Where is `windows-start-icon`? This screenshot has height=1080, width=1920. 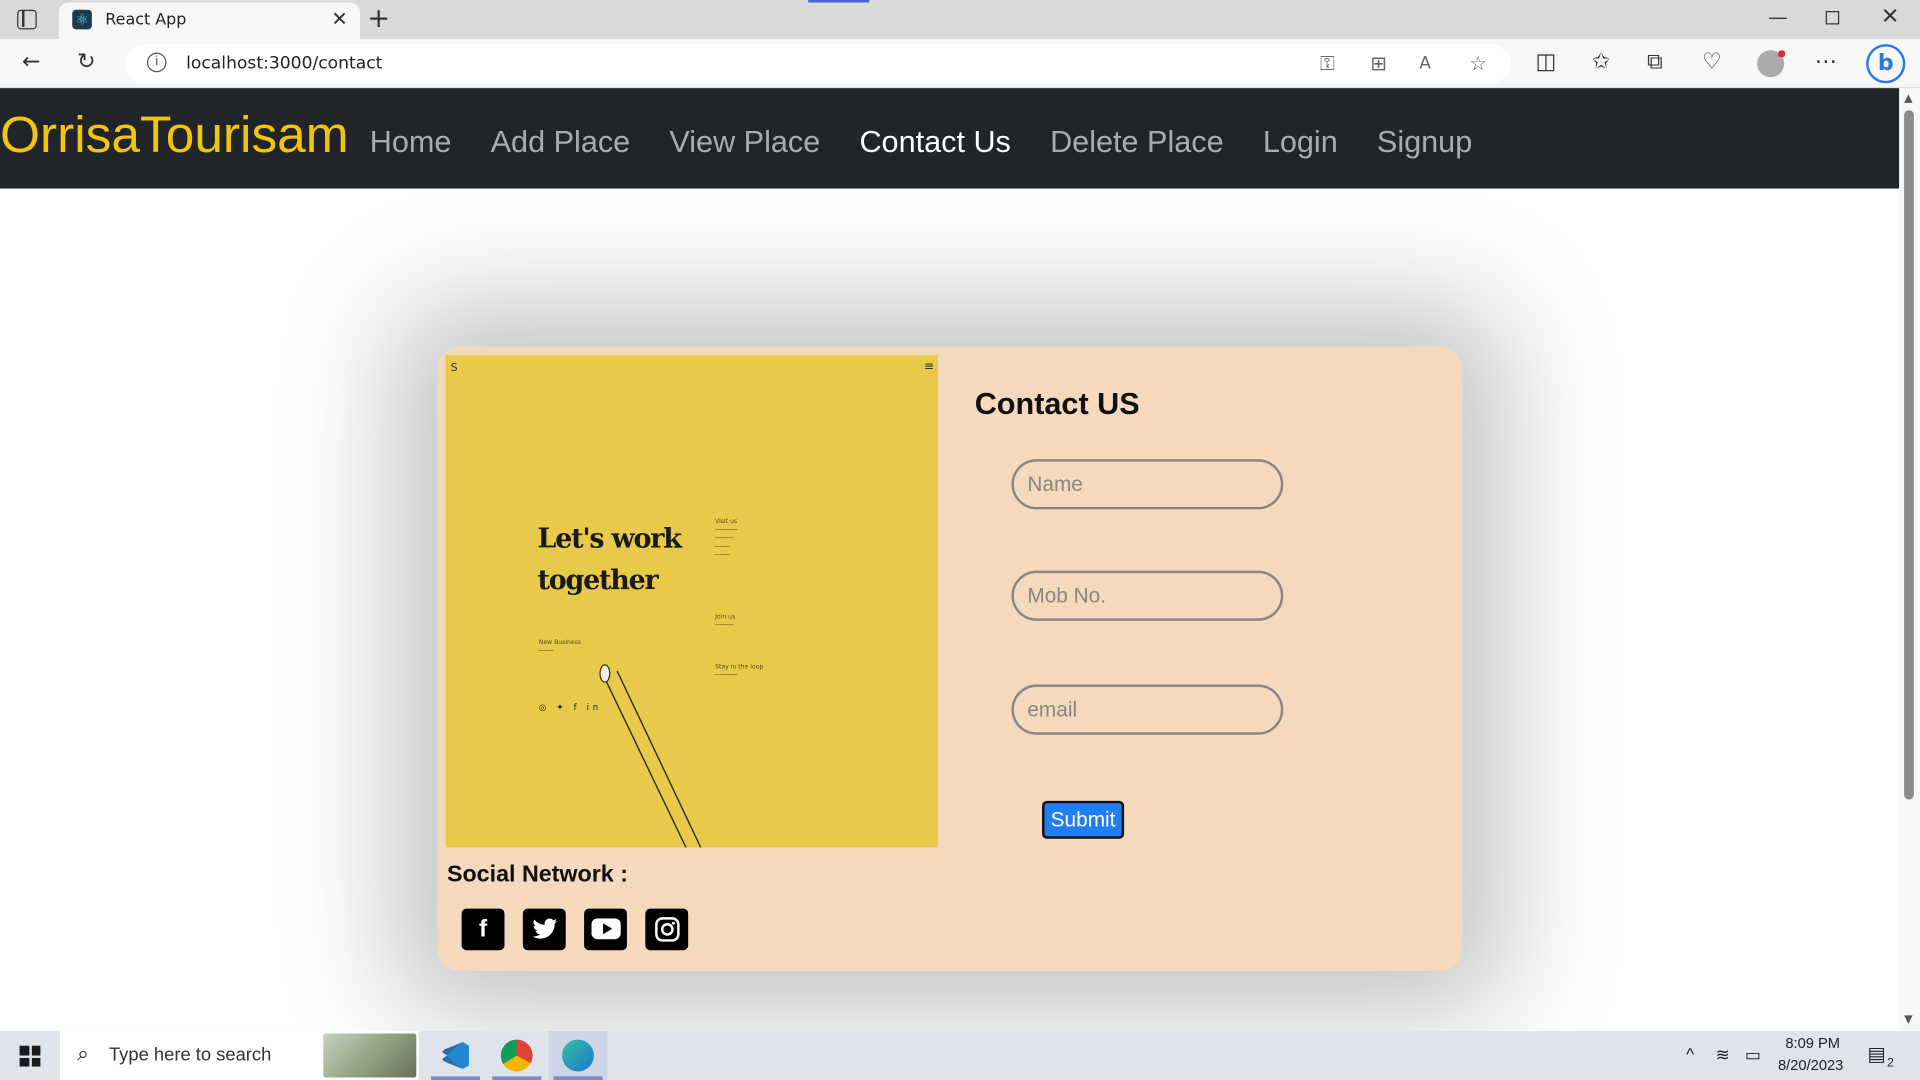 windows-start-icon is located at coordinates (30, 1056).